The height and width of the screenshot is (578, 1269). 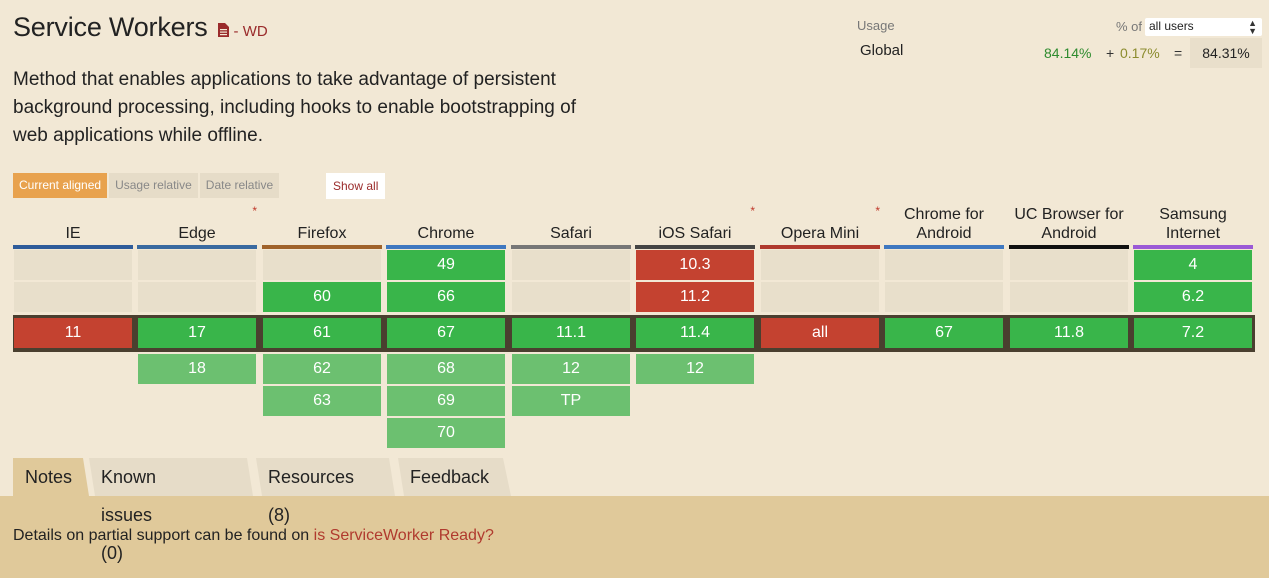 What do you see at coordinates (446, 297) in the screenshot?
I see `version-cell: 66` at bounding box center [446, 297].